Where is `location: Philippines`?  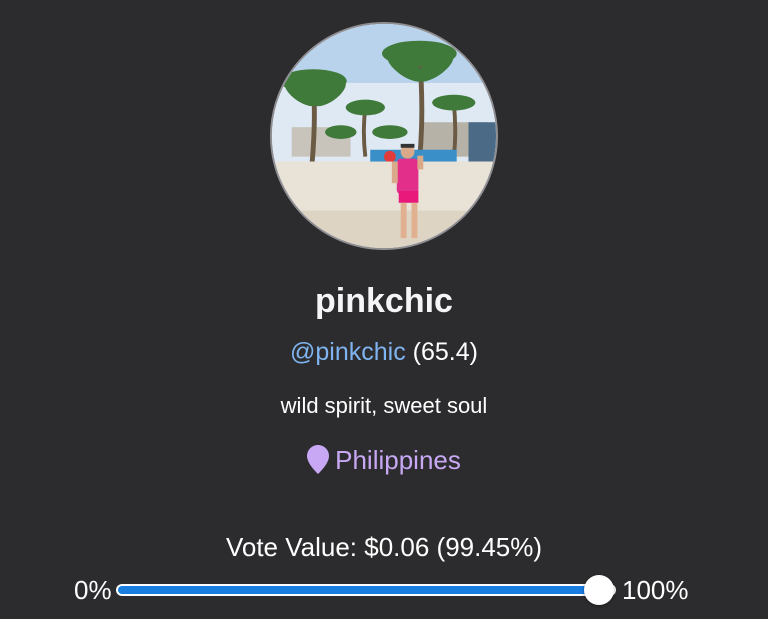
location: Philippines is located at coordinates (384, 460).